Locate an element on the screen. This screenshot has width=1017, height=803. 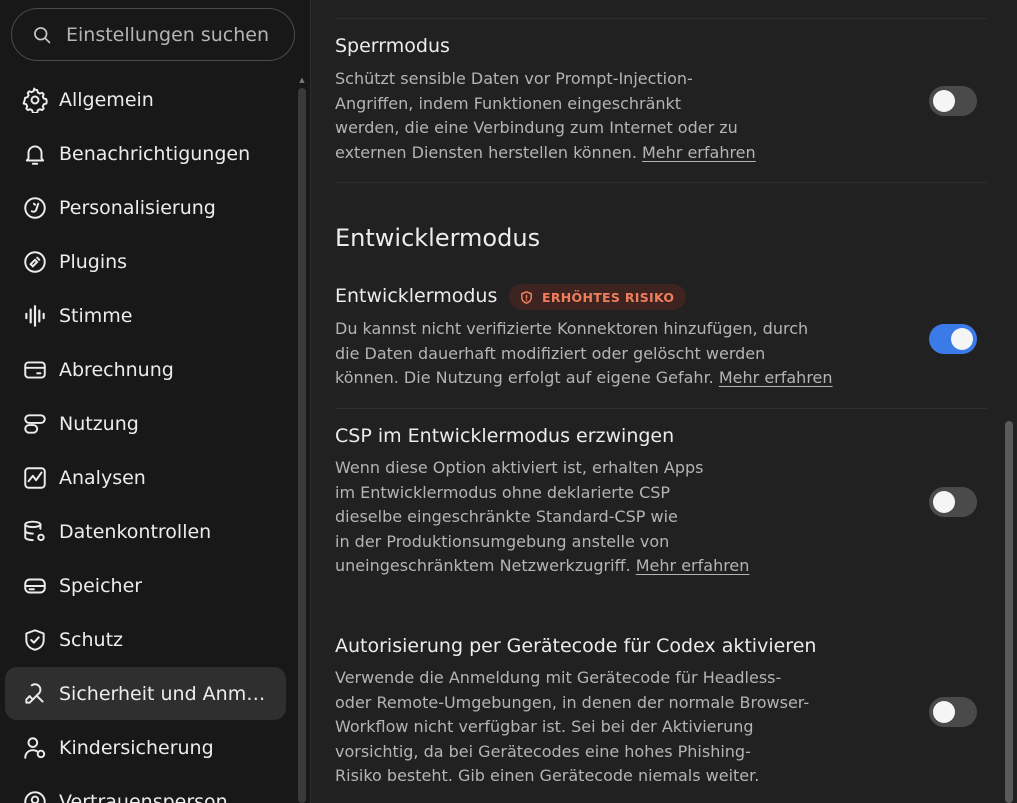
device-code-toggle is located at coordinates (953, 712).